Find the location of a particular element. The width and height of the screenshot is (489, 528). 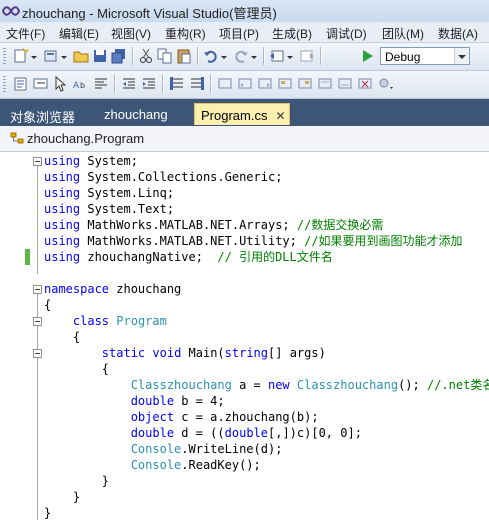

menu-view: 视图(V) is located at coordinates (131, 33).